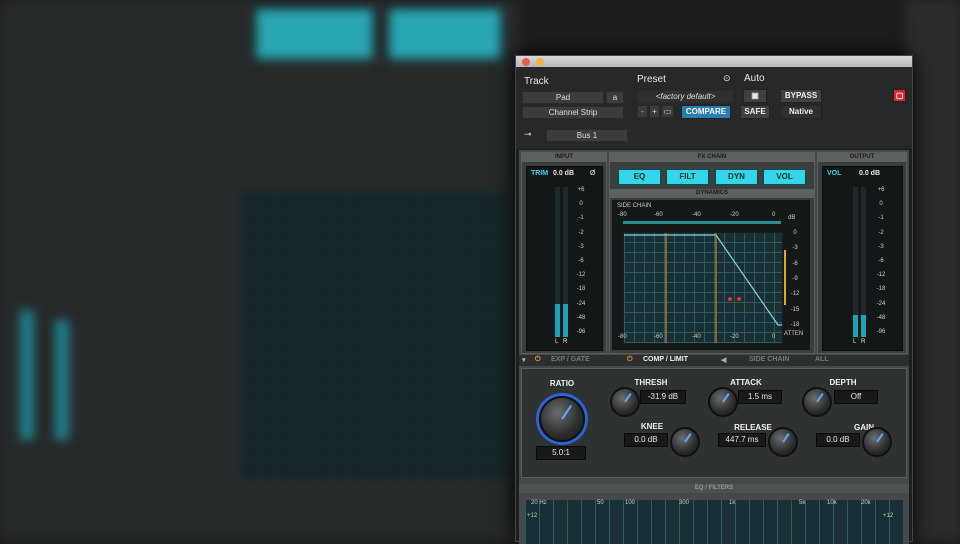 Image resolution: width=960 pixels, height=544 pixels. I want to click on channel-selector: a, so click(615, 97).